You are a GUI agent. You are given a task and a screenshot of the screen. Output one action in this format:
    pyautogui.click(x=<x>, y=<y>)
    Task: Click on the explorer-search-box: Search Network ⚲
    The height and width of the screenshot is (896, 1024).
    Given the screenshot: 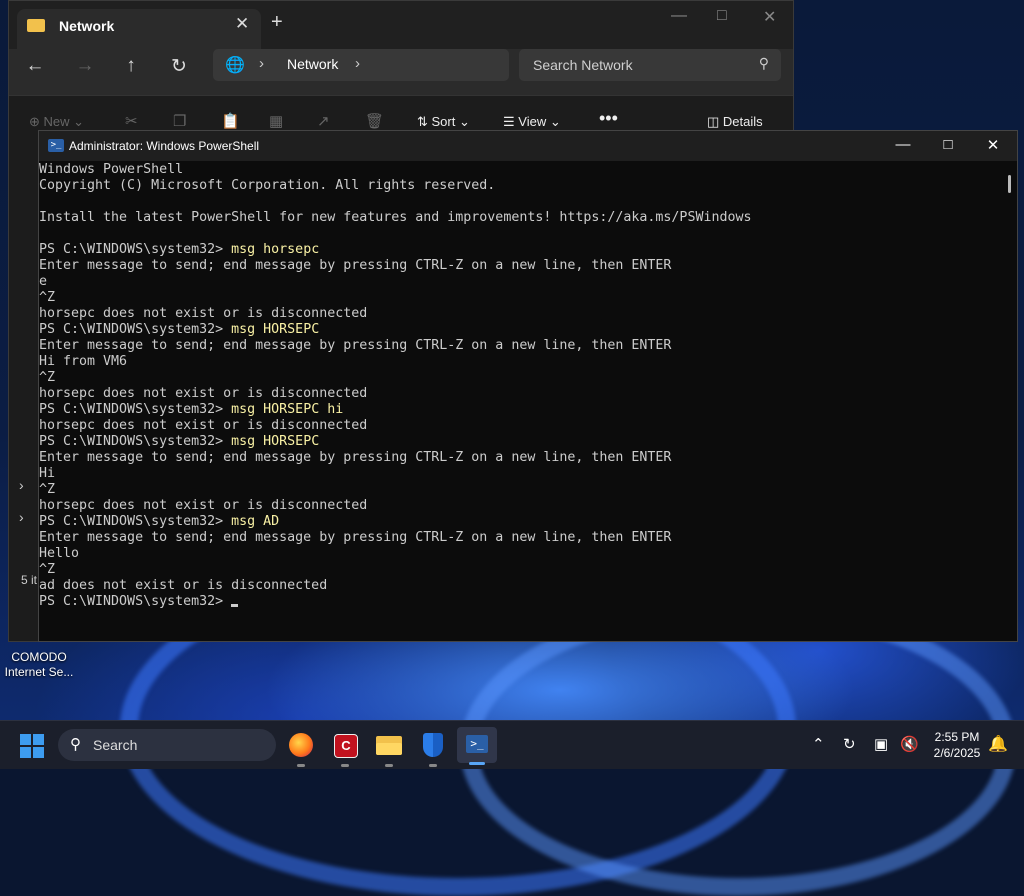 What is the action you would take?
    pyautogui.click(x=650, y=65)
    